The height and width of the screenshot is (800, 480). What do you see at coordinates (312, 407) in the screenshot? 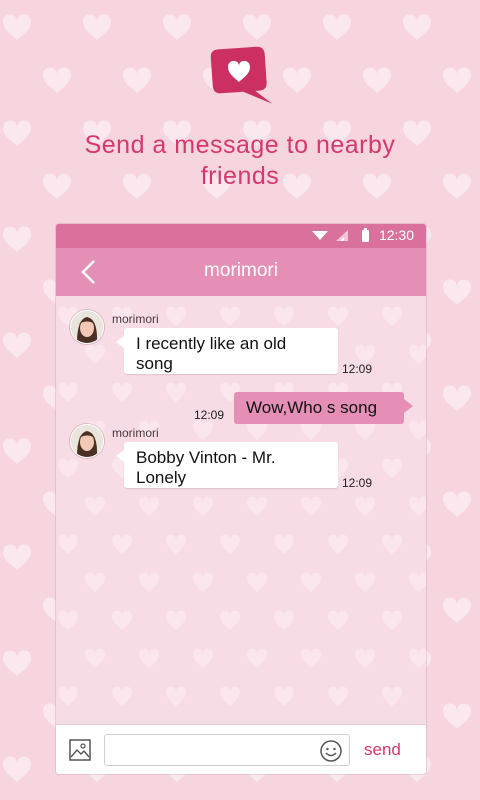
I see `message-text: Wow,Who s song` at bounding box center [312, 407].